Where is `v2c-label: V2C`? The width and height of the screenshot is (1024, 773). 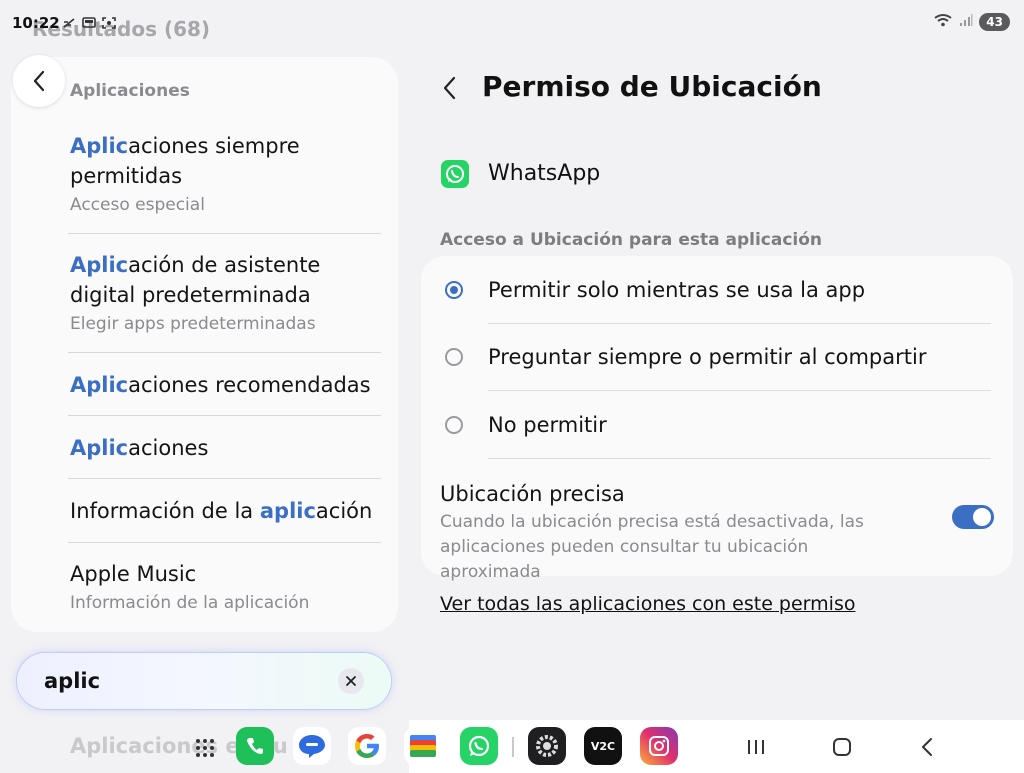 v2c-label: V2C is located at coordinates (603, 746).